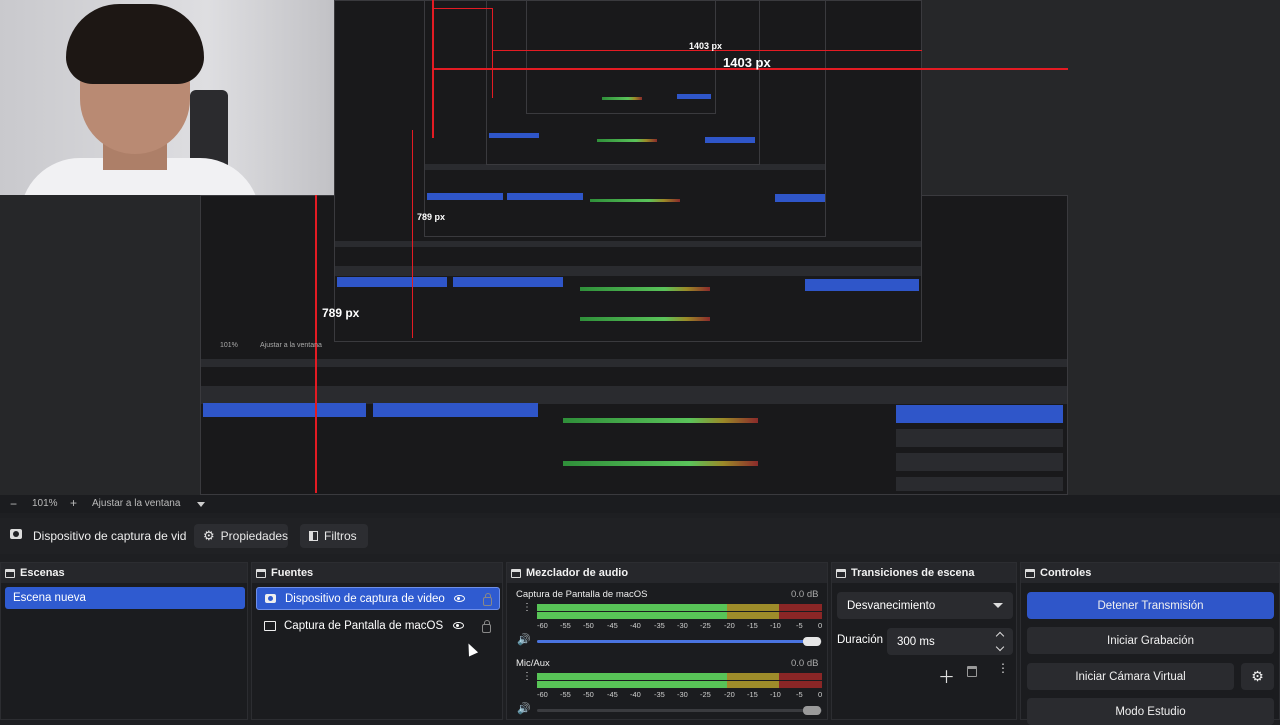 This screenshot has width=1280, height=725. What do you see at coordinates (679, 676) in the screenshot?
I see `audio-meter-2a` at bounding box center [679, 676].